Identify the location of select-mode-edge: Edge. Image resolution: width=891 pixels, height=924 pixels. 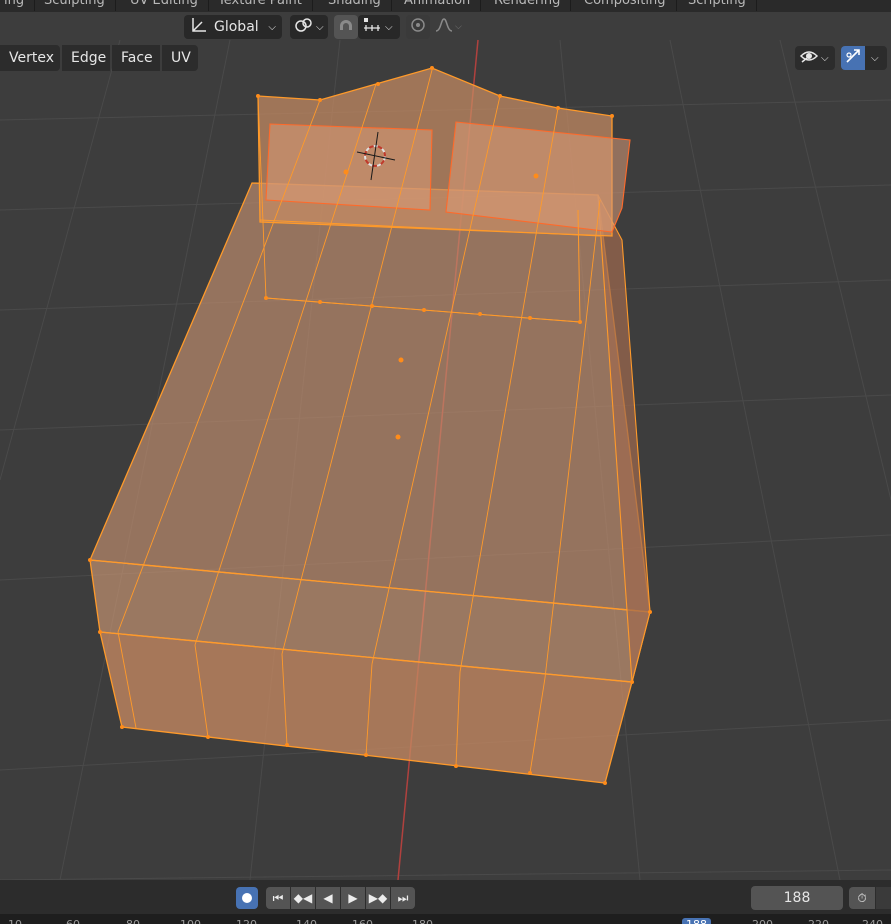
(86, 58).